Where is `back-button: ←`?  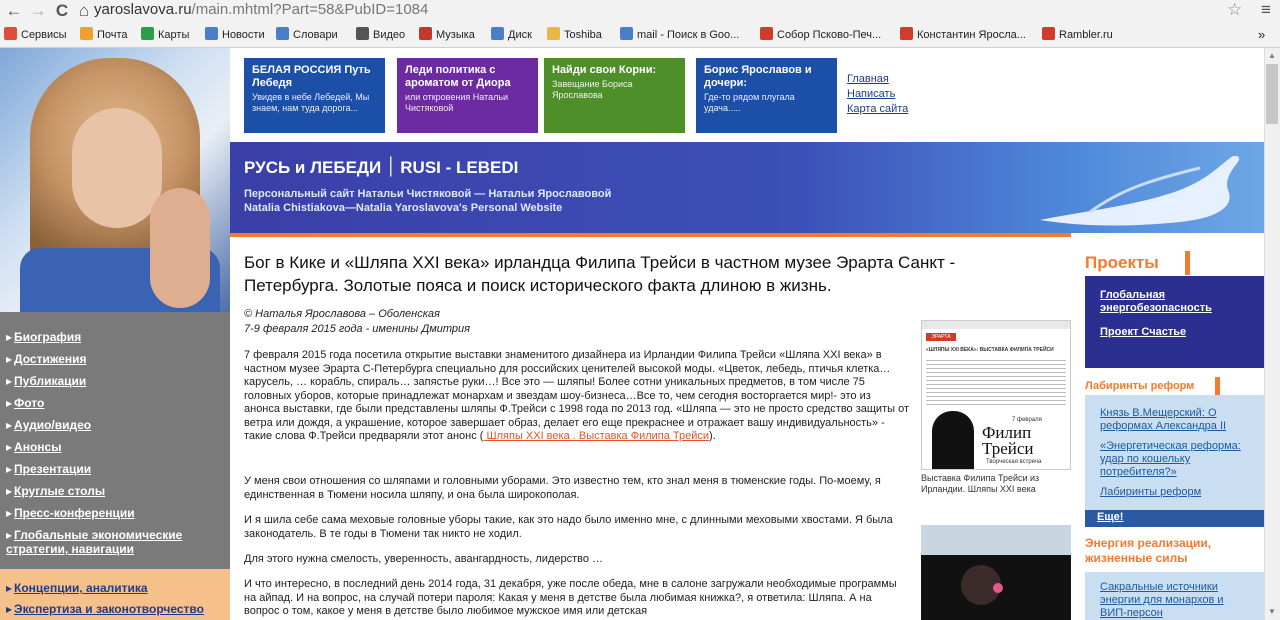
back-button: ← is located at coordinates (14, 11).